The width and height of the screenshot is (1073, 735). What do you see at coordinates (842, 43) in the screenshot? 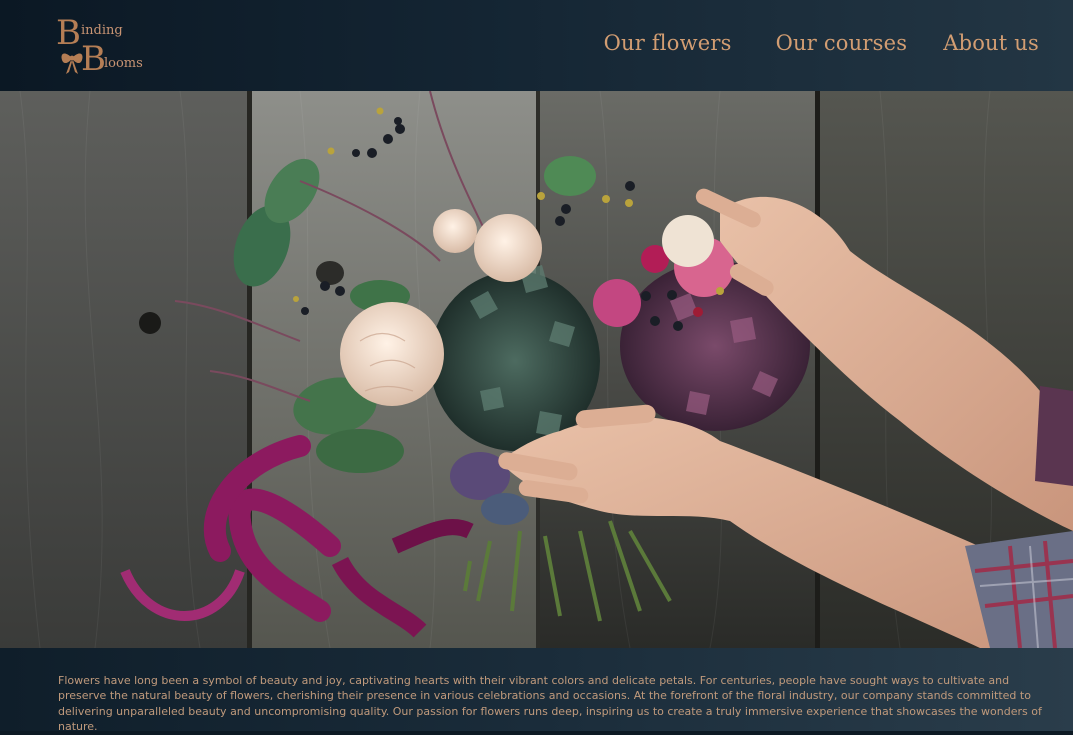
I see `nav-our-courses: Our courses` at bounding box center [842, 43].